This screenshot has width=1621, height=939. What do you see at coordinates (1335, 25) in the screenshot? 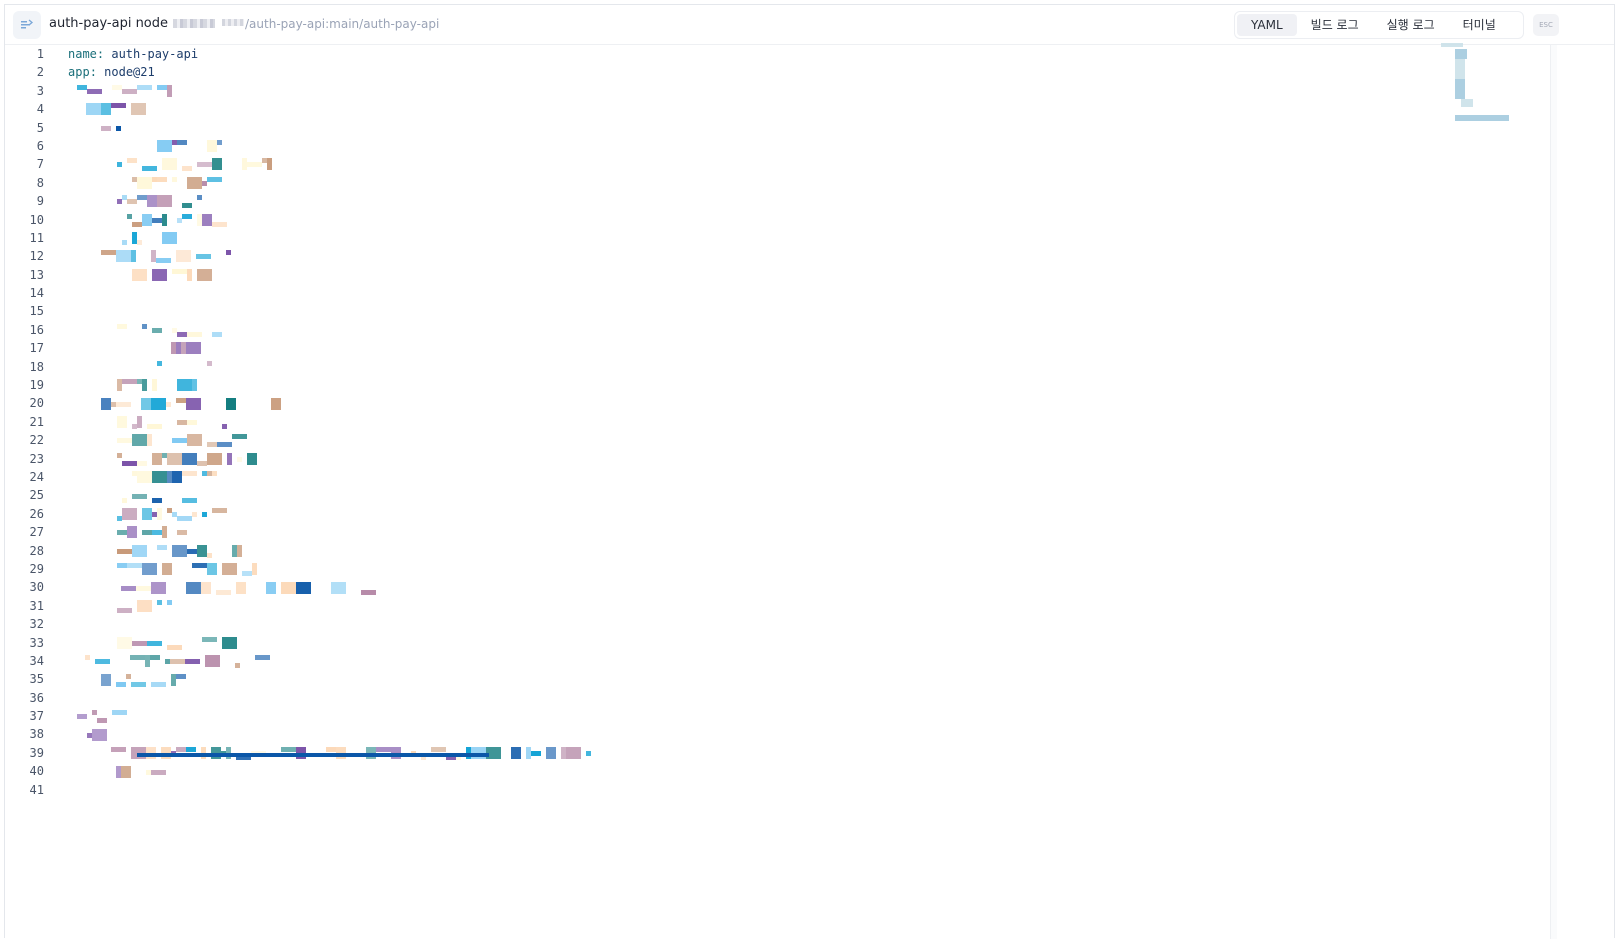
I see `tab-build-log: 빌드 로그` at bounding box center [1335, 25].